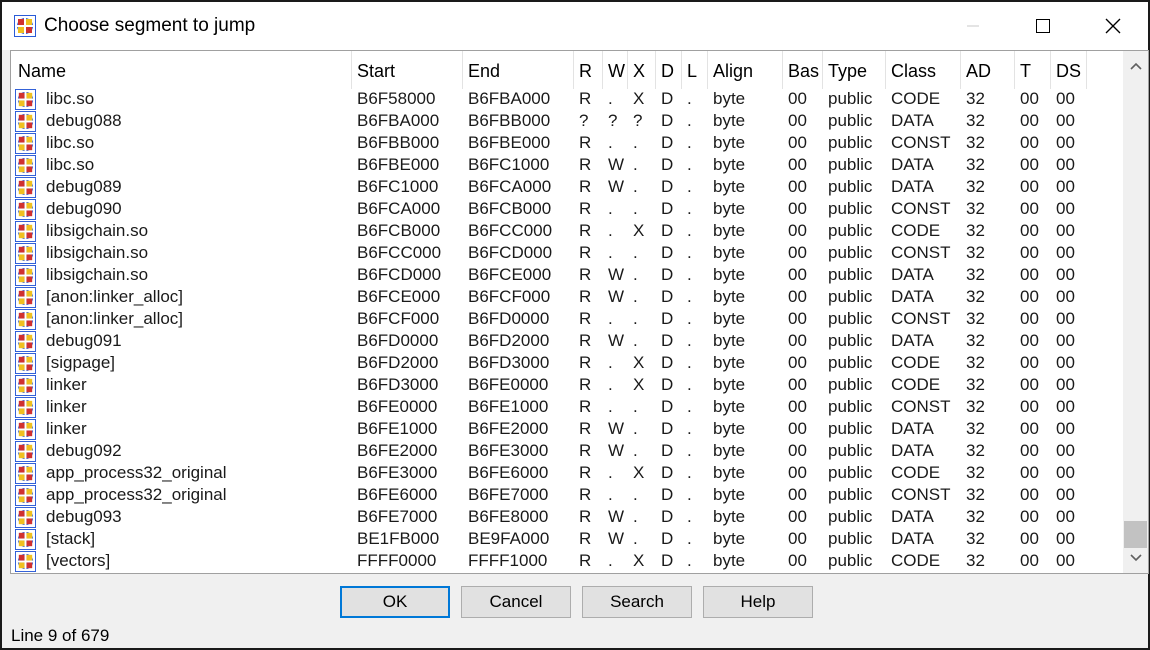 The width and height of the screenshot is (1150, 650). I want to click on cell-start: B6FBB000, so click(398, 142).